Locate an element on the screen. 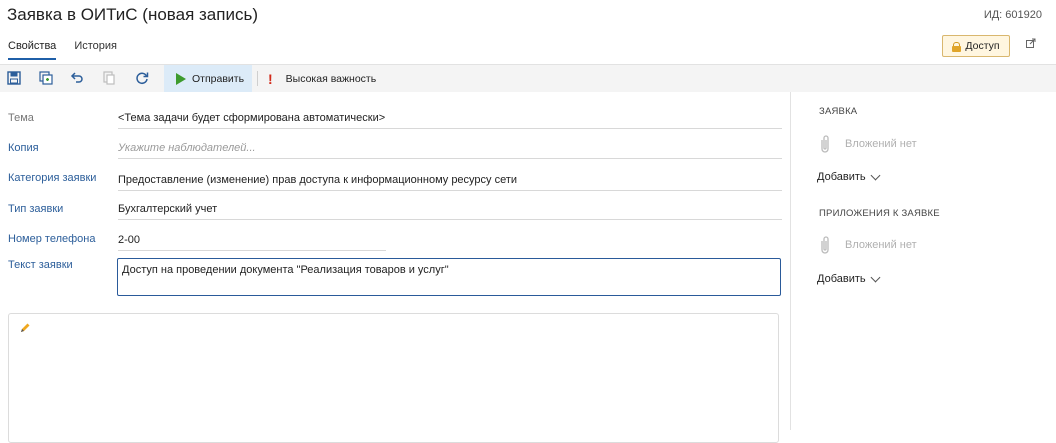 Image resolution: width=1056 pixels, height=443 pixels. exclamation-icon: ! is located at coordinates (270, 78).